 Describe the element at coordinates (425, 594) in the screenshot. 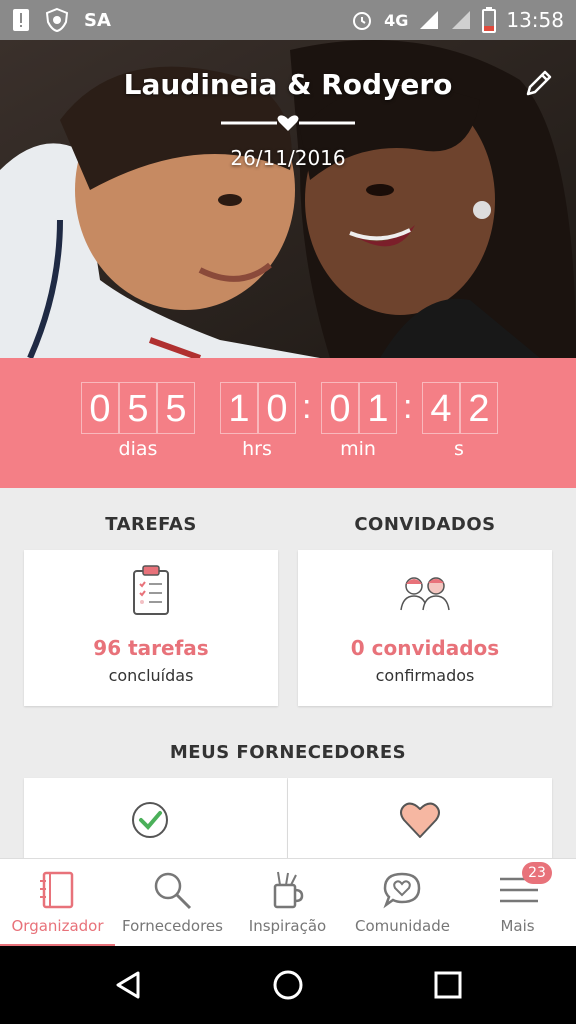

I see `guests-couple-icon` at that location.